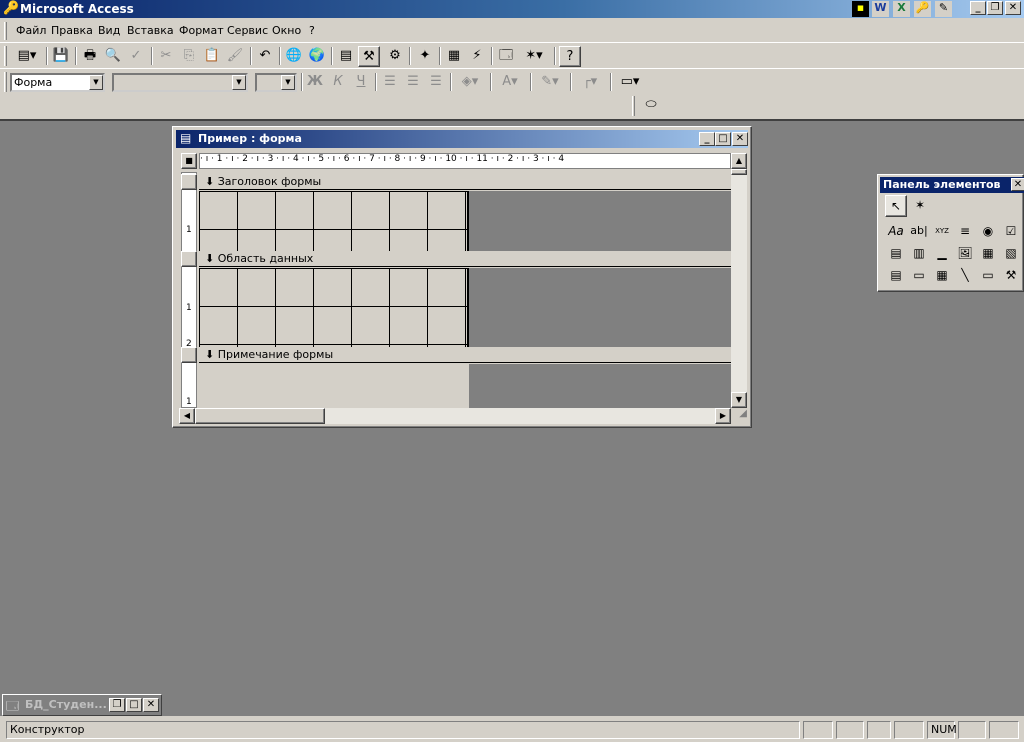 Image resolution: width=1024 pixels, height=742 pixels. I want to click on italic-icon: К, so click(338, 82).